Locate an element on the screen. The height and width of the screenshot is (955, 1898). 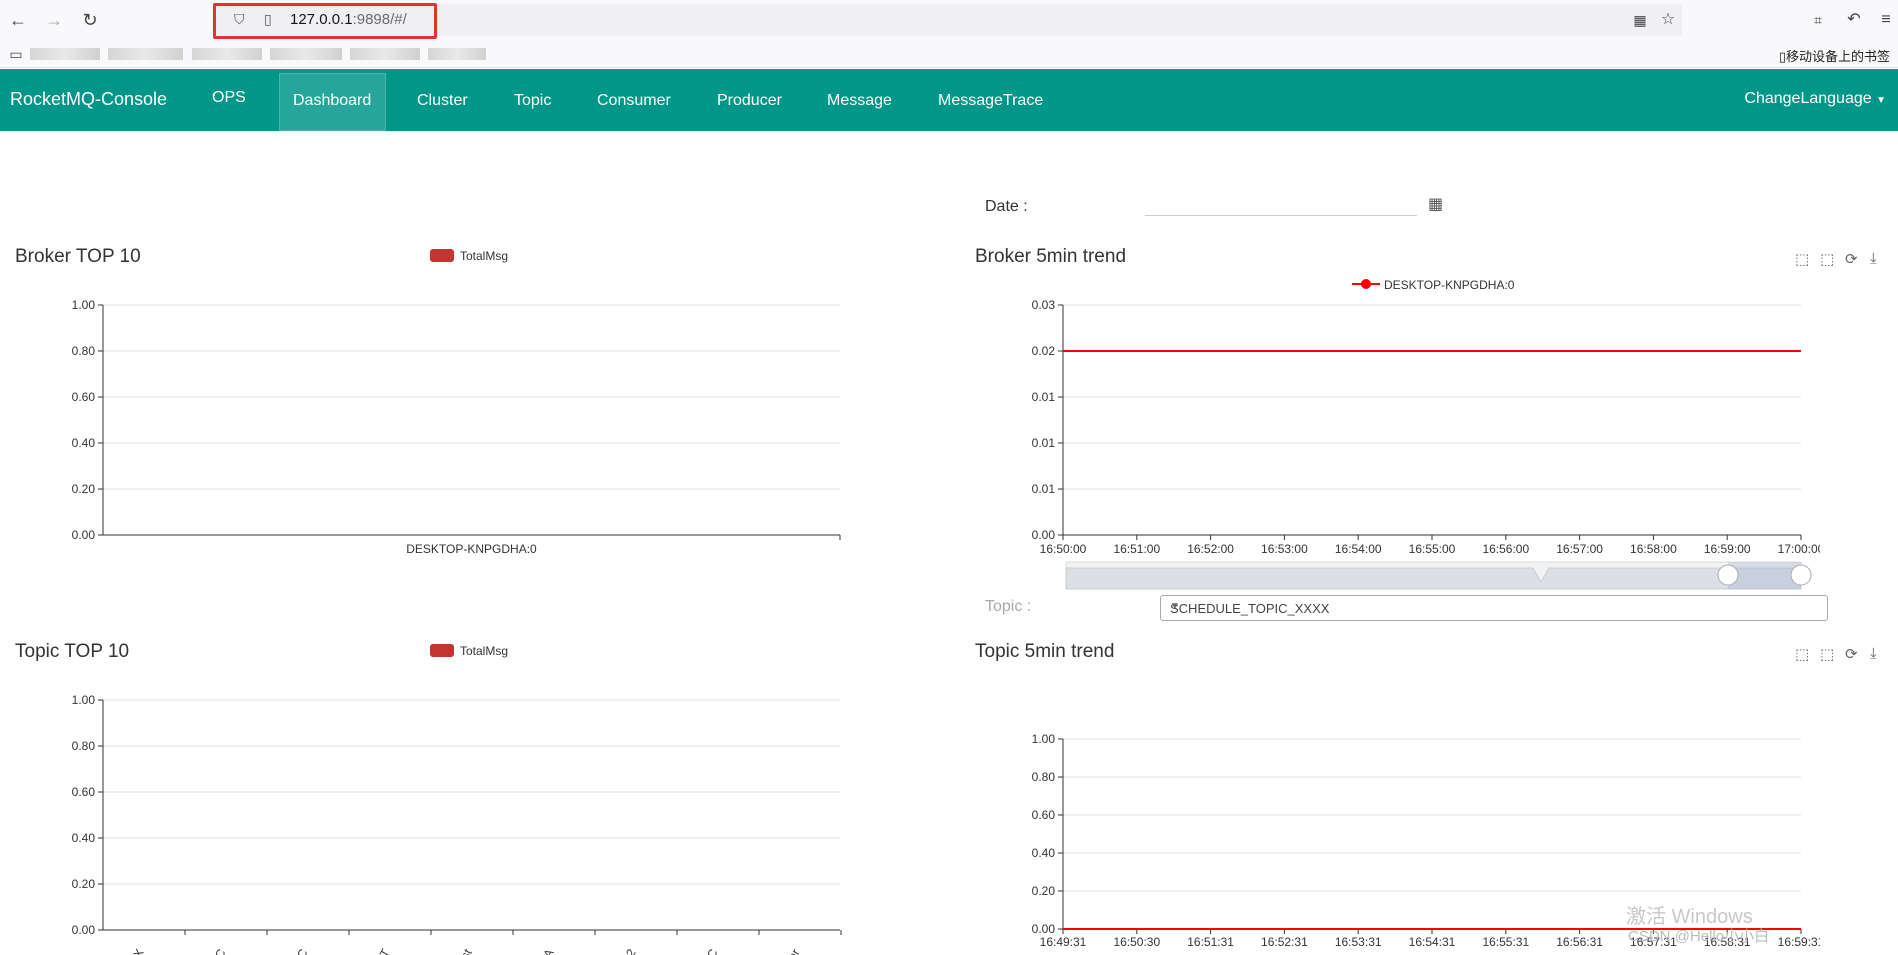
topic-top10-title: Topic TOP 10 is located at coordinates (72, 651).